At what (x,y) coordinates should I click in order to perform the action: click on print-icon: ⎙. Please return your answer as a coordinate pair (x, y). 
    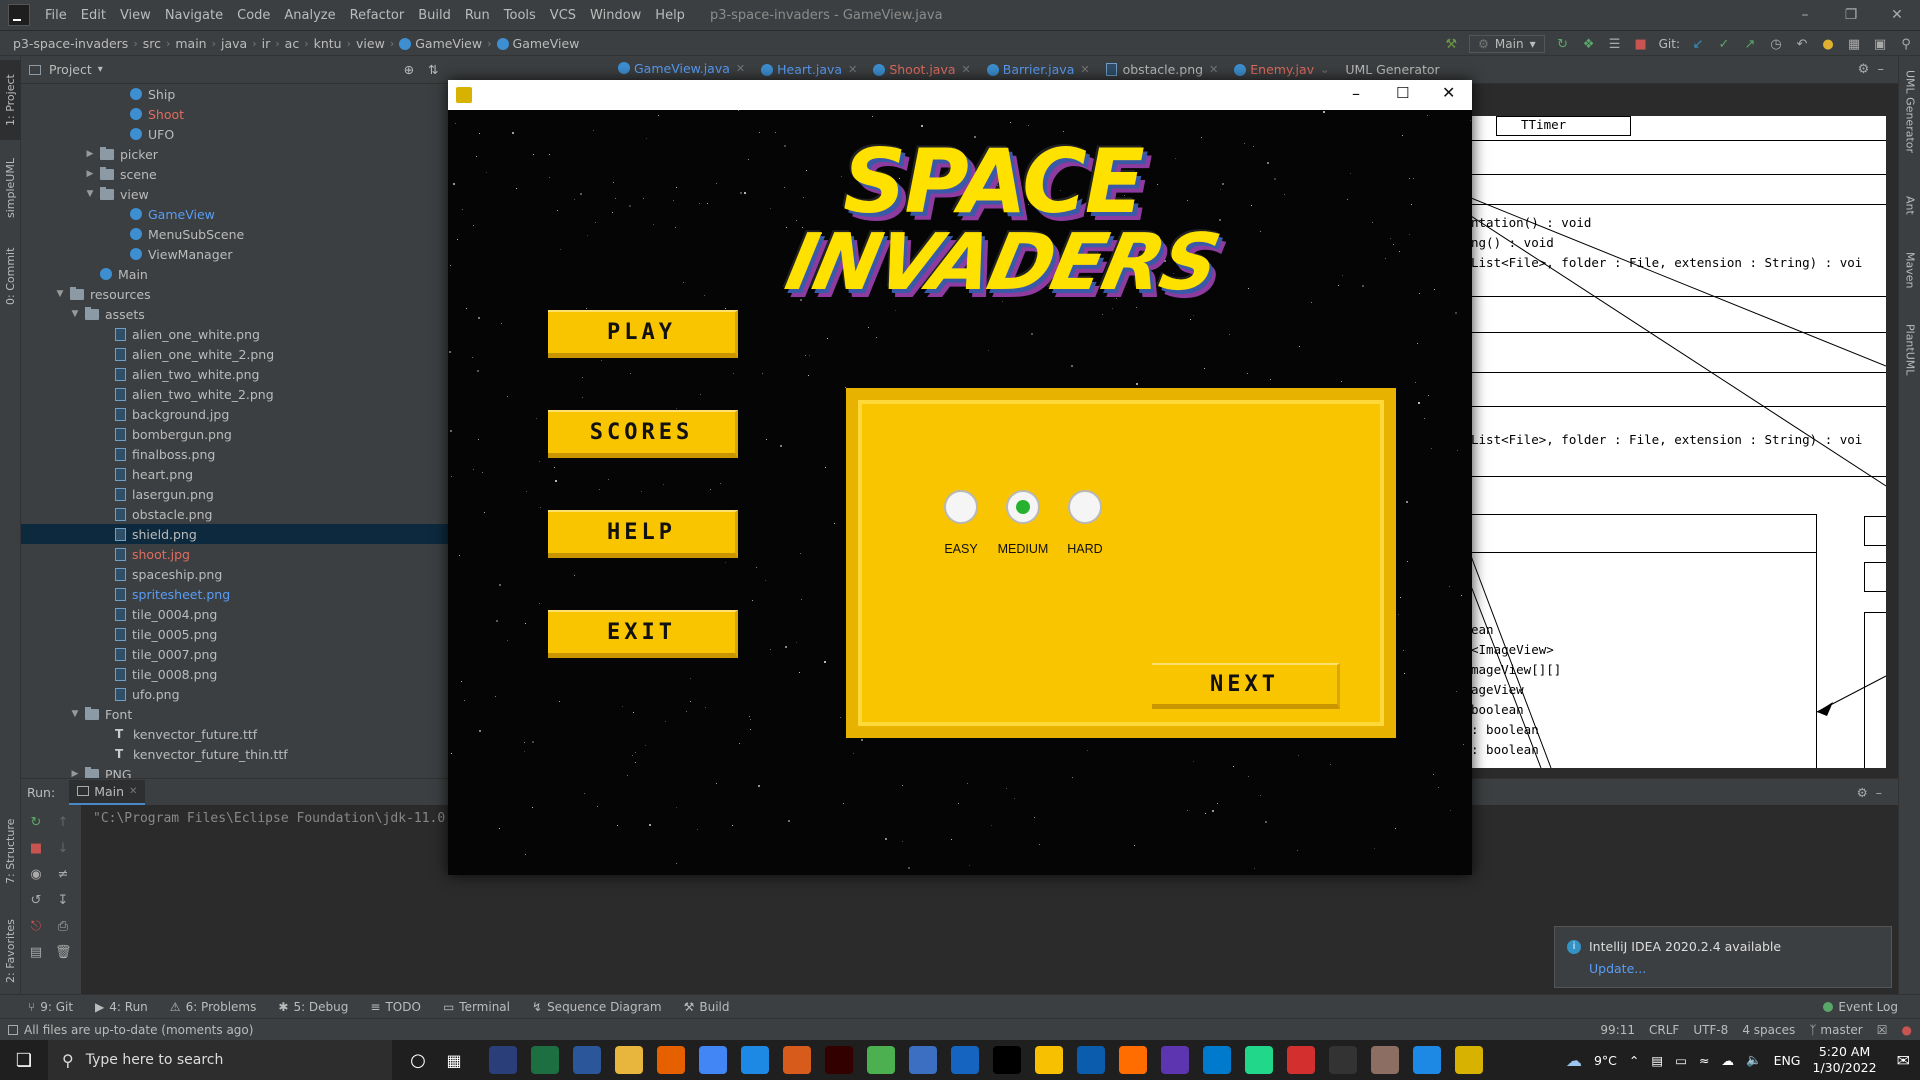
    Looking at the image, I should click on (63, 927).